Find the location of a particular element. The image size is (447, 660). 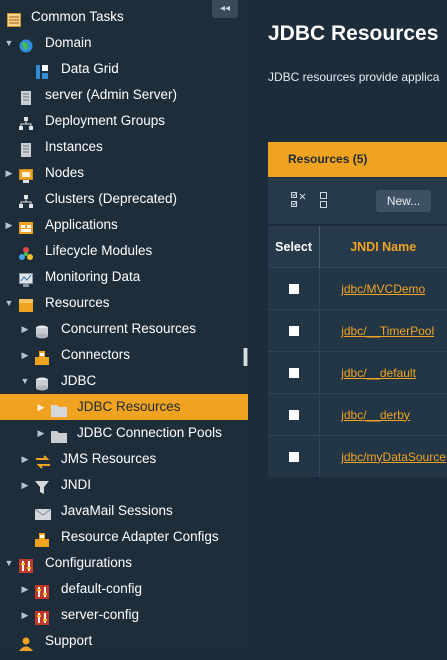

tree-item-resources: ▼ Resources is located at coordinates (124, 303).